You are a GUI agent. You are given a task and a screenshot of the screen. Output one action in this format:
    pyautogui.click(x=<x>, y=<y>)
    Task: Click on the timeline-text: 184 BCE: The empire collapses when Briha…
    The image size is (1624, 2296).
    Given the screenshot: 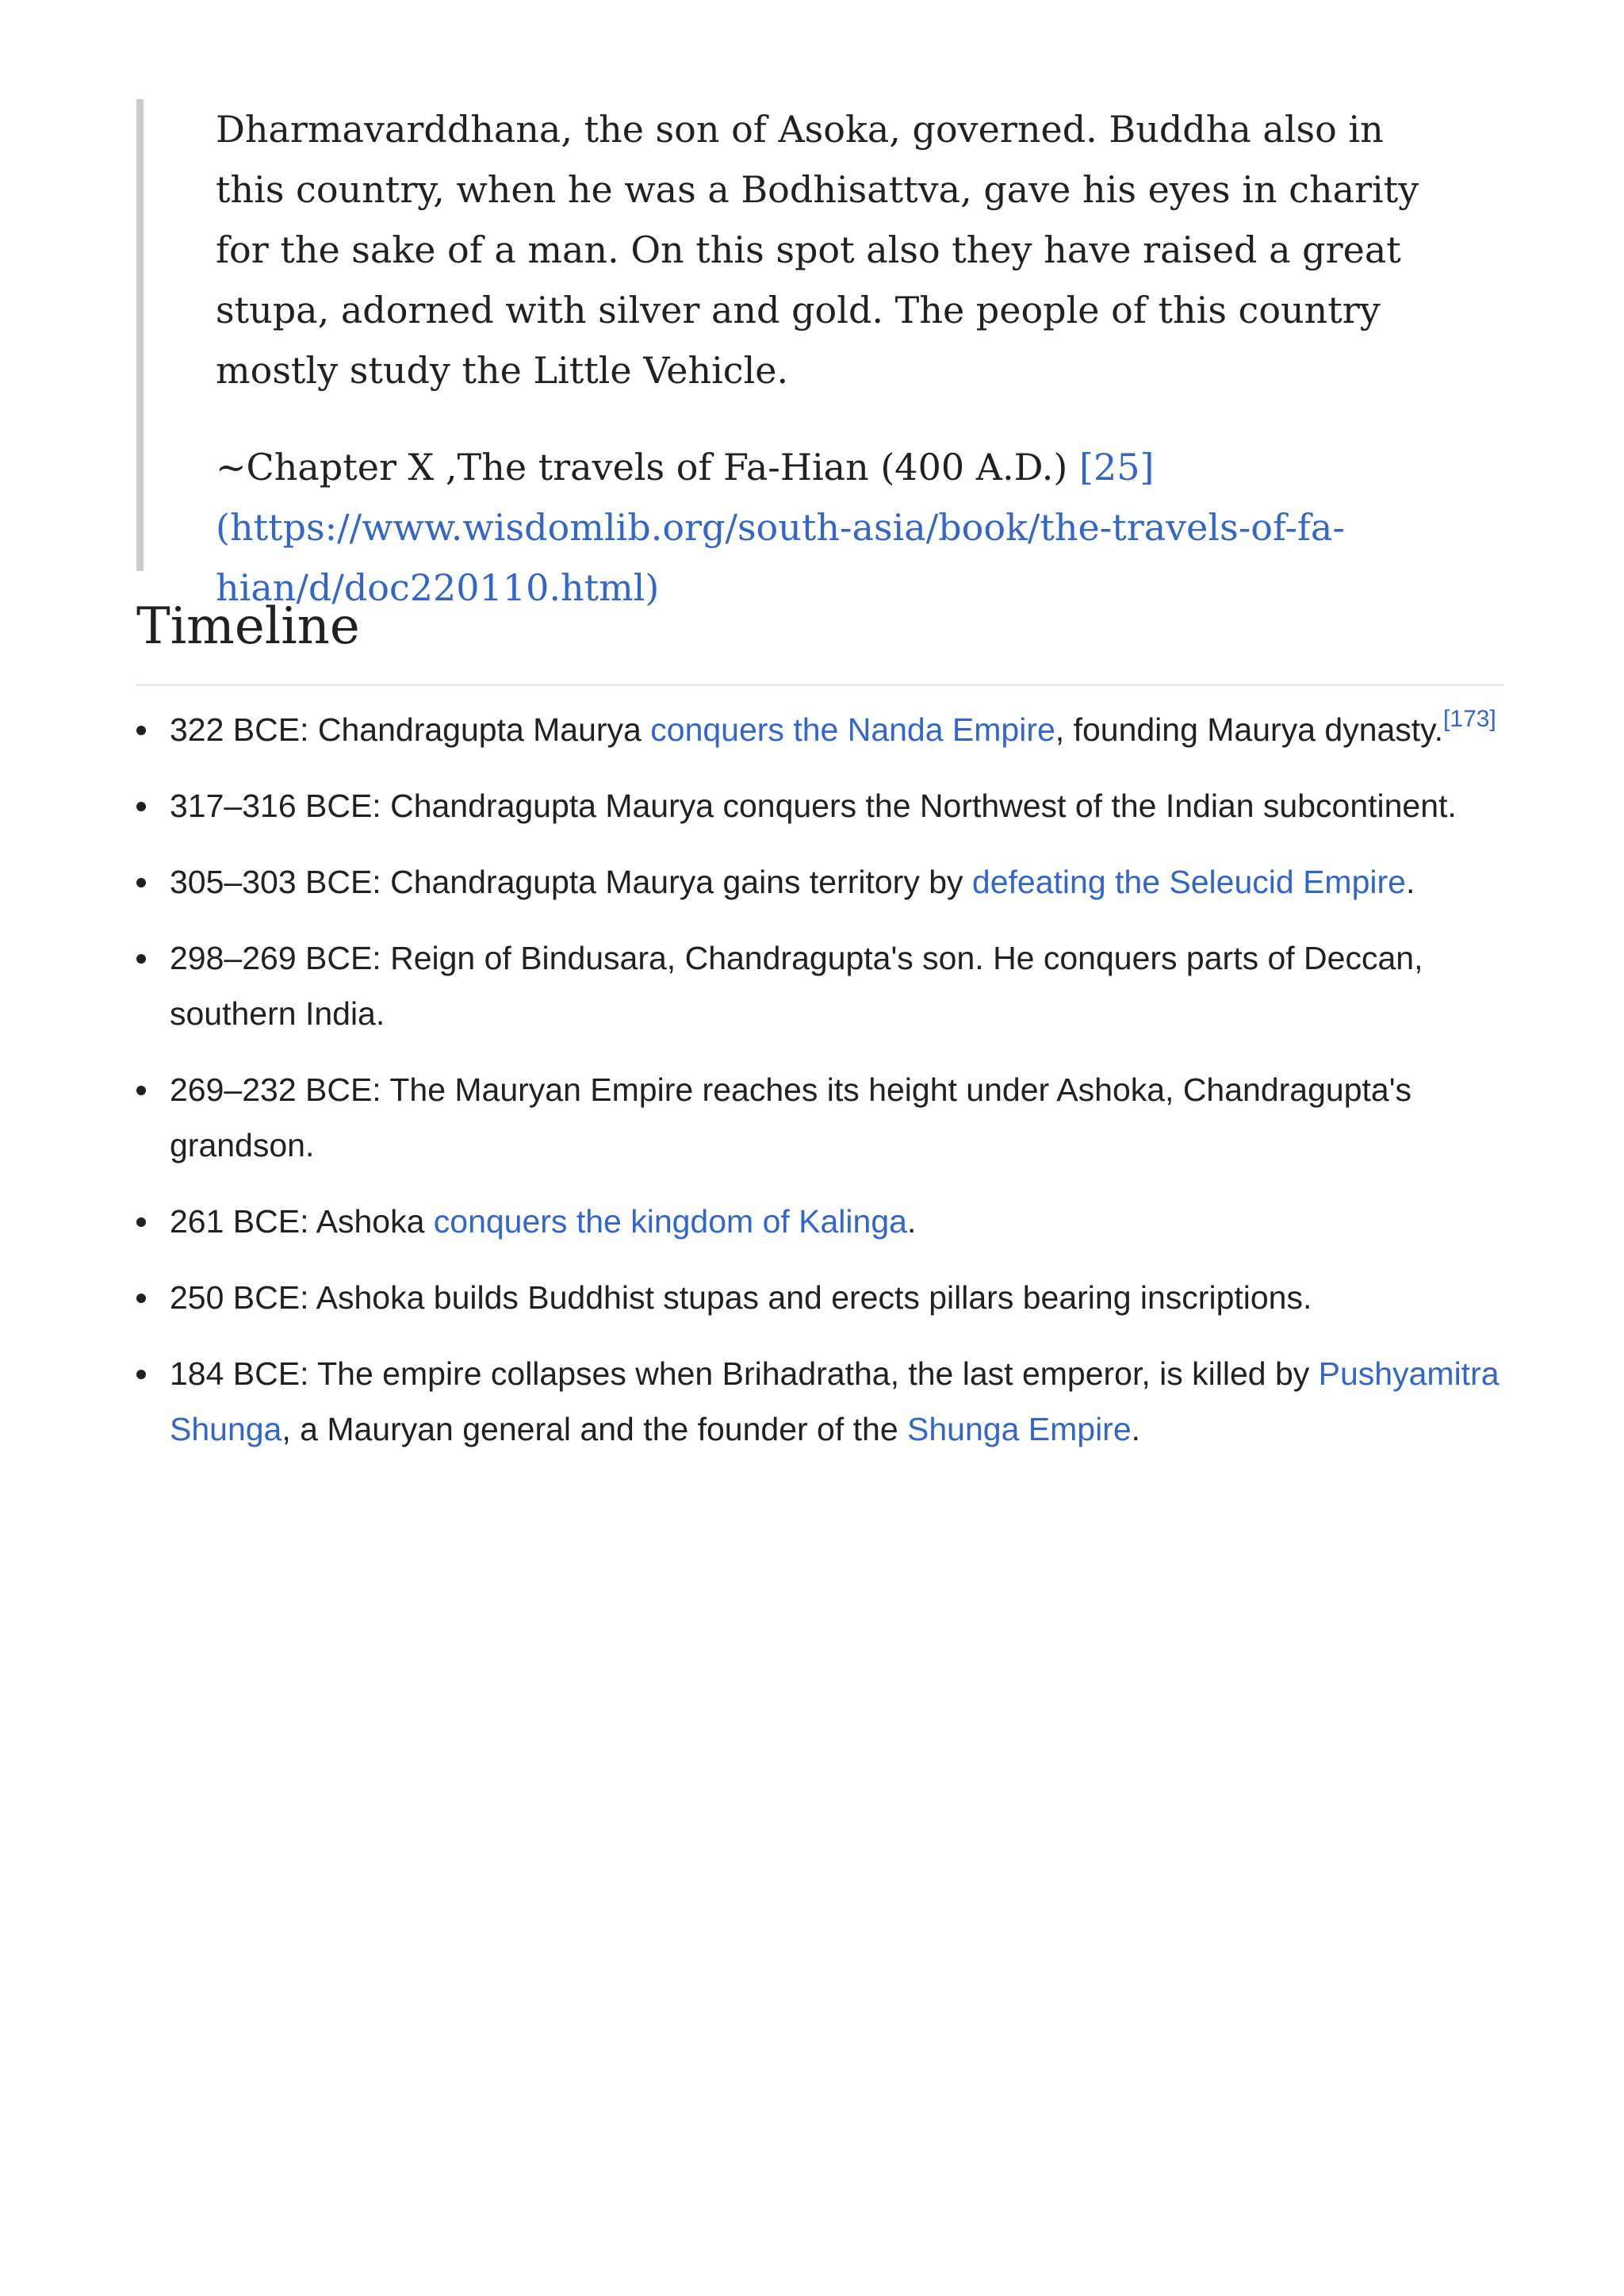 What is the action you would take?
    pyautogui.click(x=744, y=1373)
    